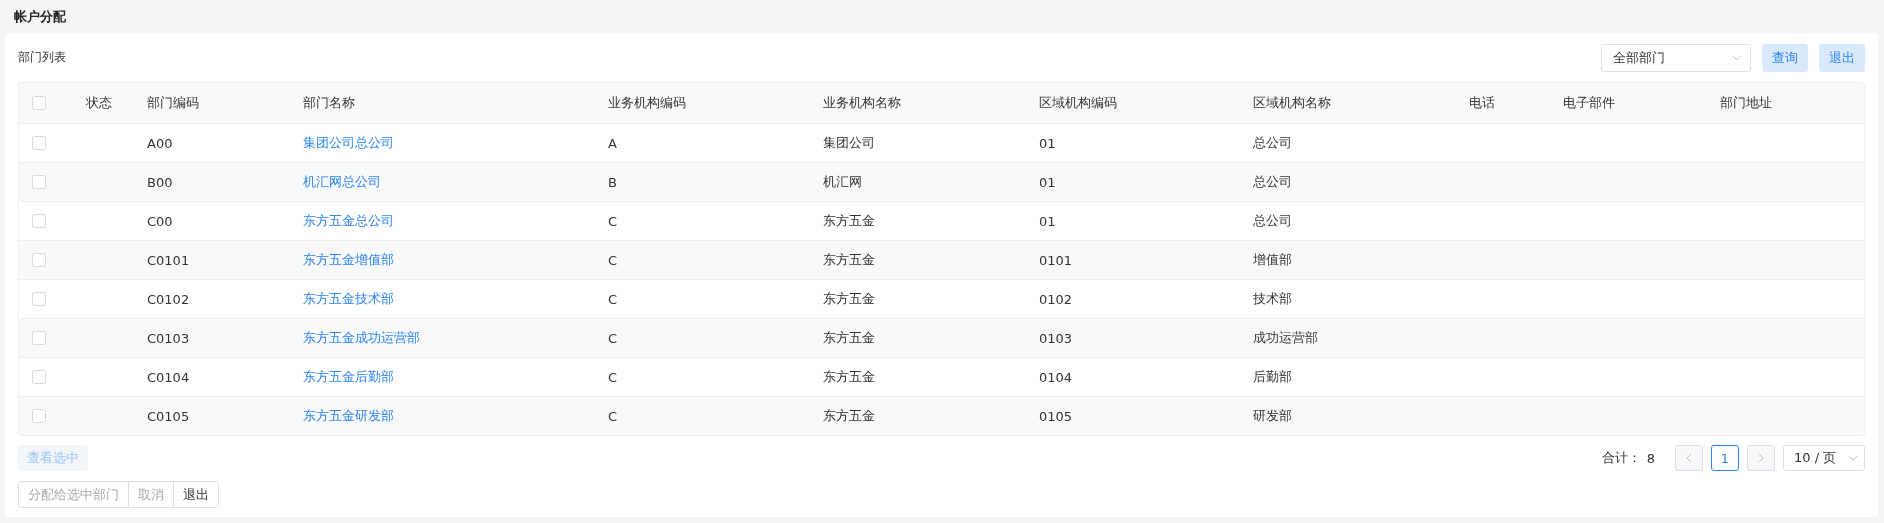  I want to click on table-cell-text: 0104, so click(1056, 377).